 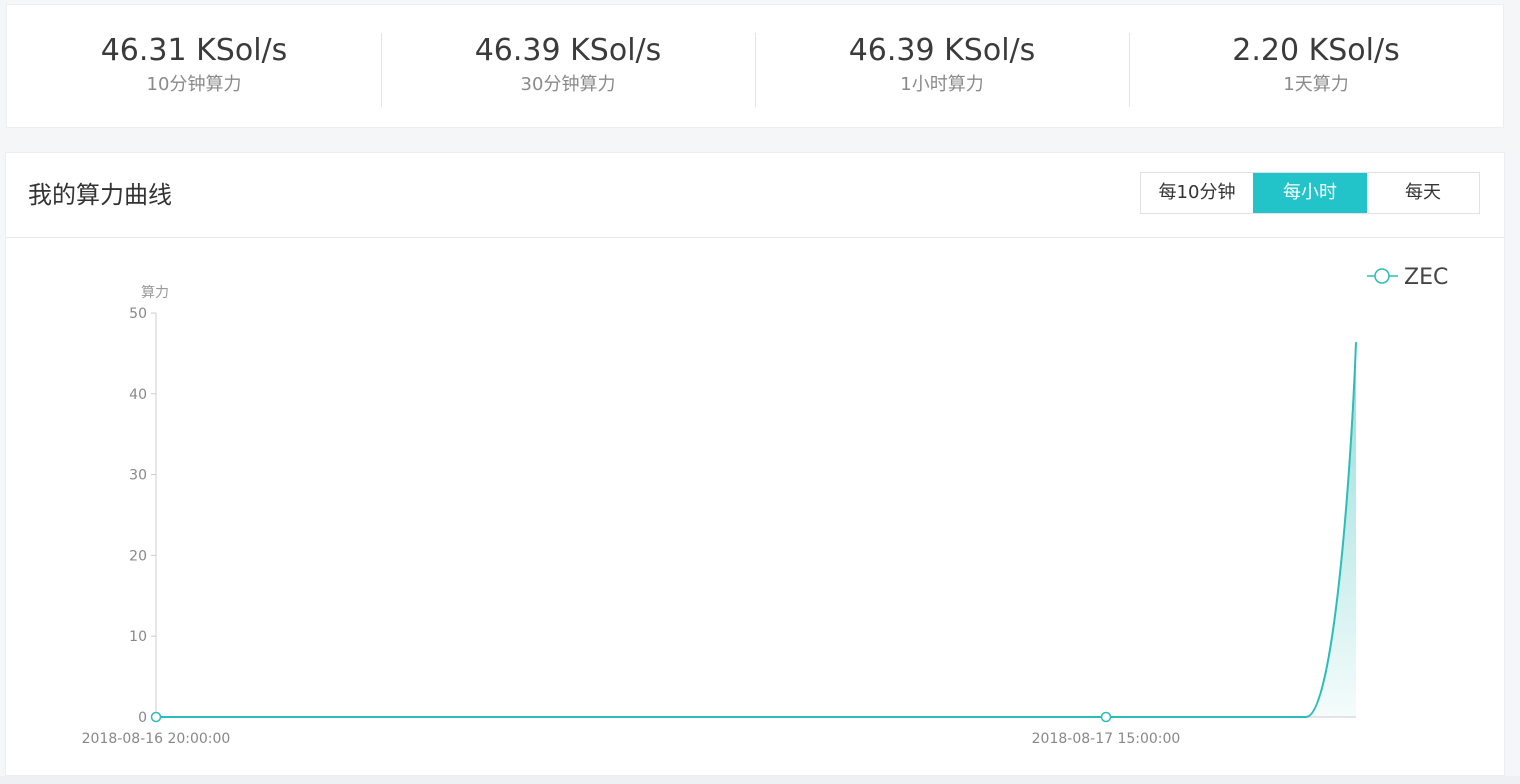 What do you see at coordinates (155, 293) in the screenshot?
I see `y-axis-name: 算力` at bounding box center [155, 293].